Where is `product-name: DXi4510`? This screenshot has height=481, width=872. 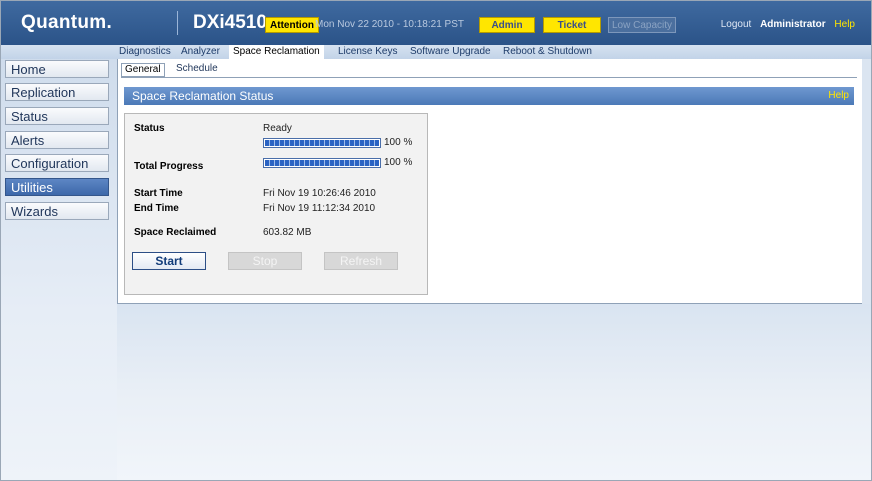
product-name: DXi4510 is located at coordinates (230, 22).